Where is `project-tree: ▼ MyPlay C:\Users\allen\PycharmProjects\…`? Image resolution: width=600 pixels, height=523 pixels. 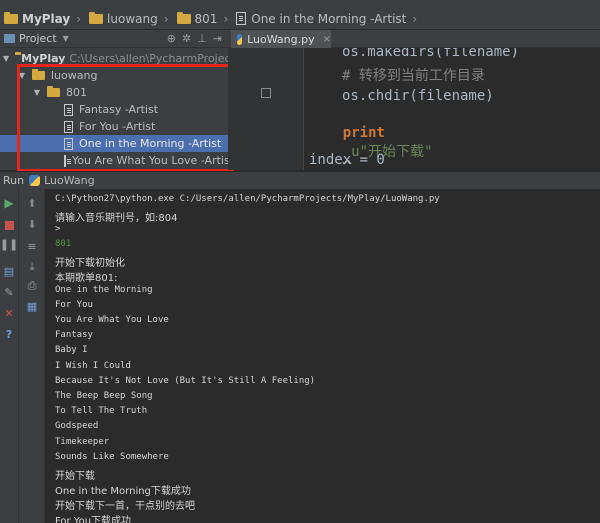 project-tree: ▼ MyPlay C:\Users\allen\PycharmProjects\… is located at coordinates (114, 109).